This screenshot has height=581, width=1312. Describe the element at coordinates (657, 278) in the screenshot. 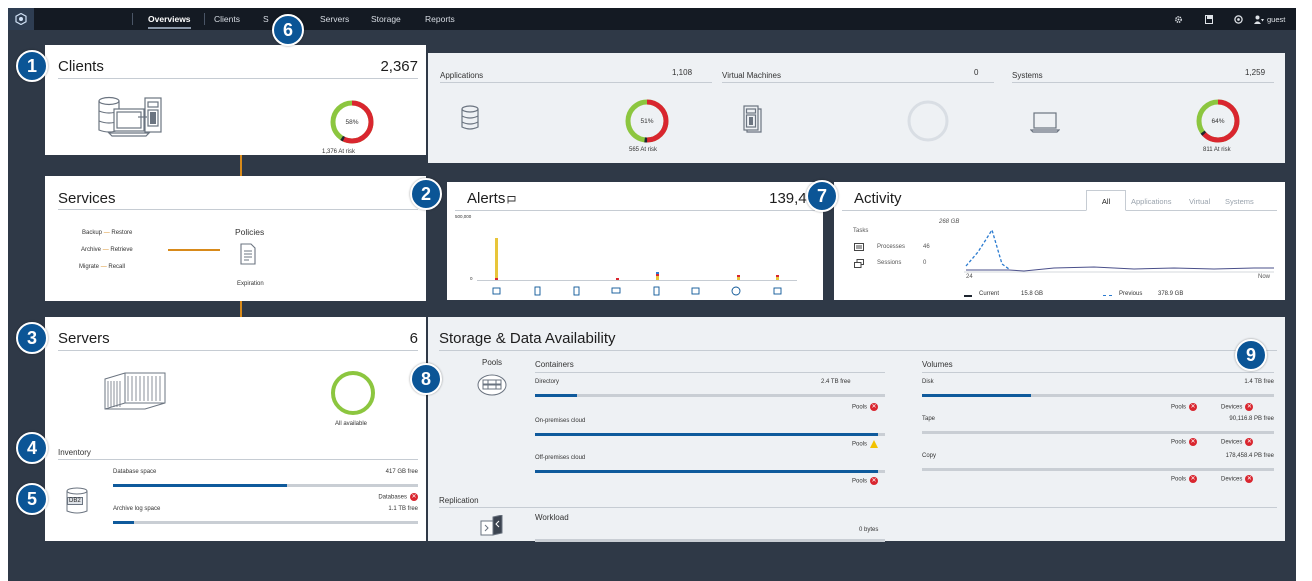

I see `alerts-bar-server` at that location.